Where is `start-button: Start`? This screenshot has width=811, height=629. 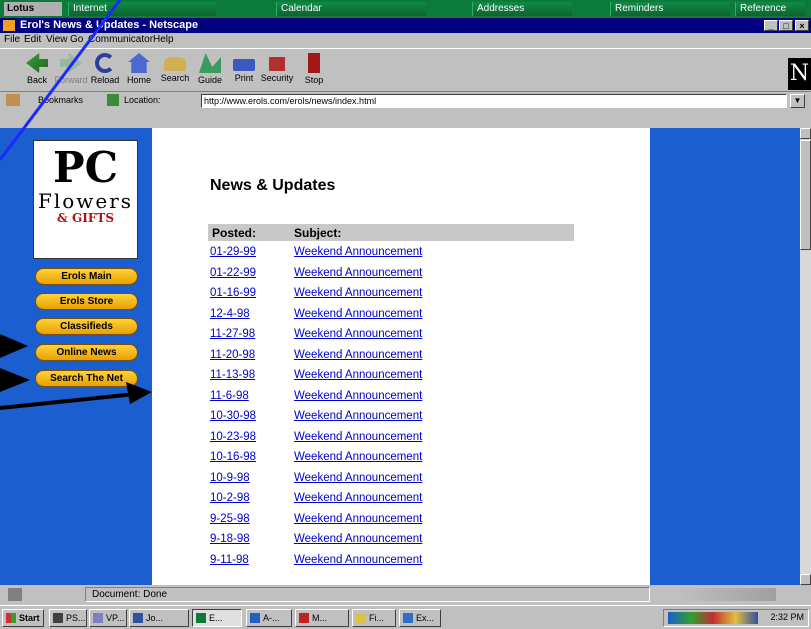
start-button: Start is located at coordinates (23, 618).